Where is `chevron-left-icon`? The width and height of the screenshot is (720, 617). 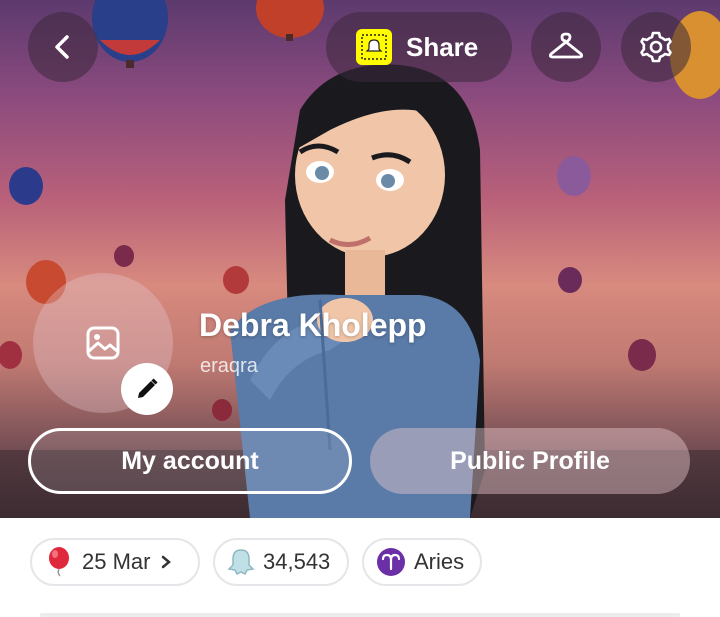 chevron-left-icon is located at coordinates (62, 47).